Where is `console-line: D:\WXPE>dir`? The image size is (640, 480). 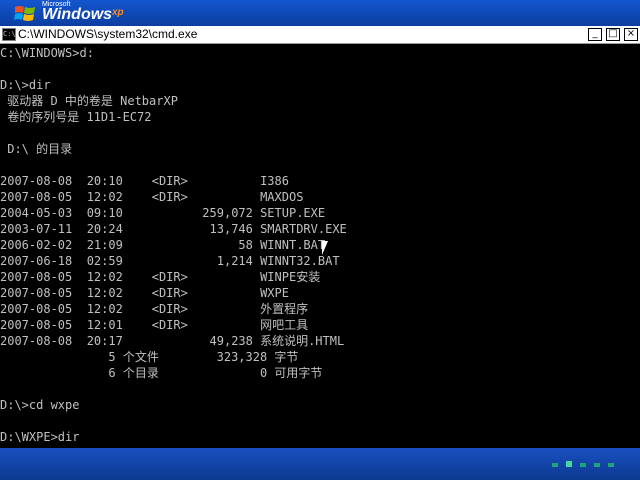
console-line: D:\WXPE>dir is located at coordinates (40, 437).